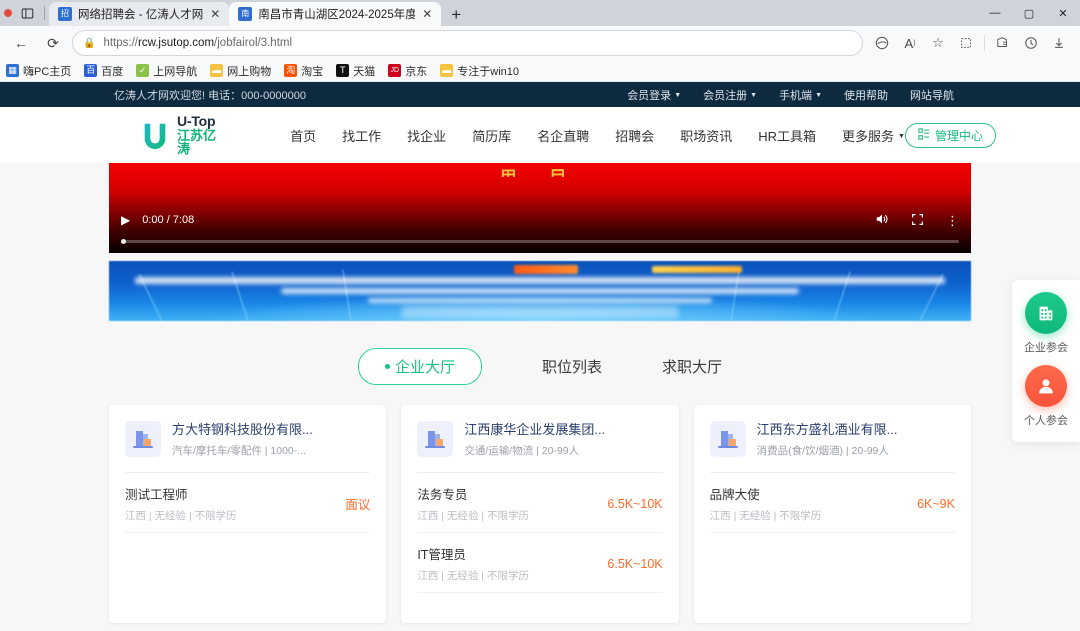  What do you see at coordinates (540, 366) in the screenshot?
I see `hall-tabs: 企业大厅 职位列表 求职大厅` at bounding box center [540, 366].